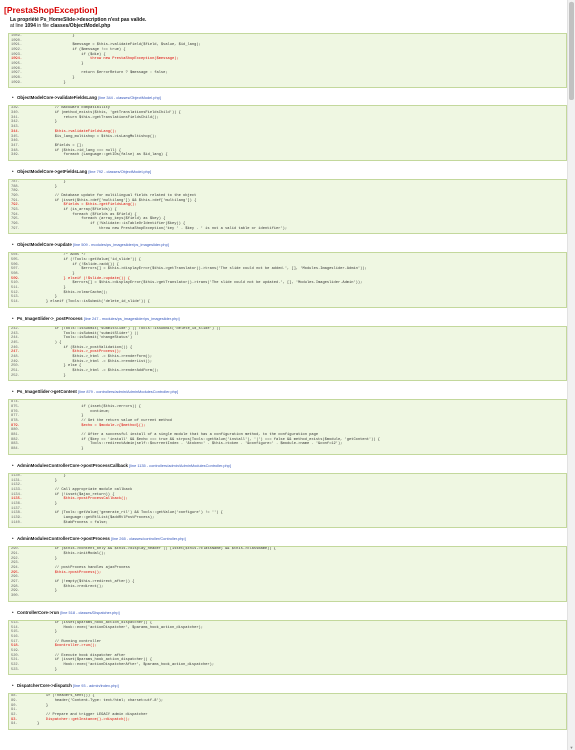 The height and width of the screenshot is (750, 575). What do you see at coordinates (47, 391) in the screenshot?
I see `frame-function: Ps_ImageSlider->getContent` at bounding box center [47, 391].